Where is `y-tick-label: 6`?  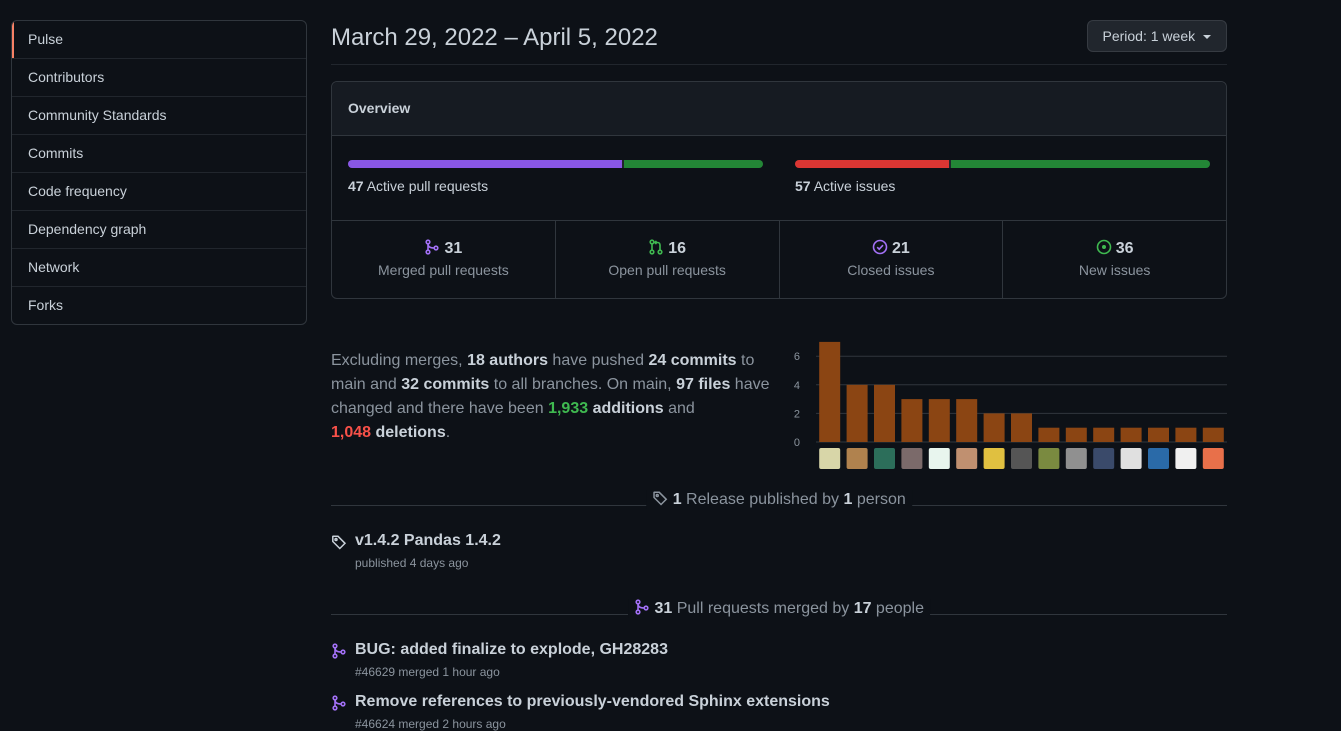 y-tick-label: 6 is located at coordinates (797, 357).